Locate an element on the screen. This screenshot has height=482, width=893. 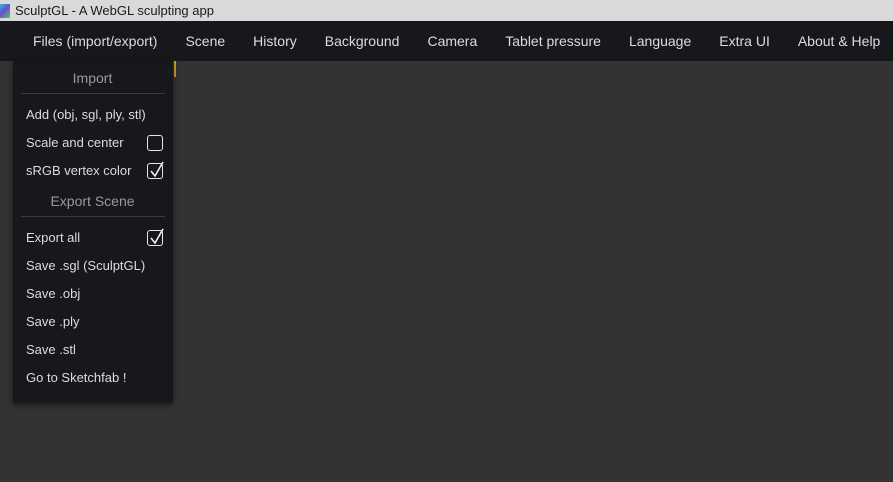
save-obj-button: Save .obj is located at coordinates (96, 294).